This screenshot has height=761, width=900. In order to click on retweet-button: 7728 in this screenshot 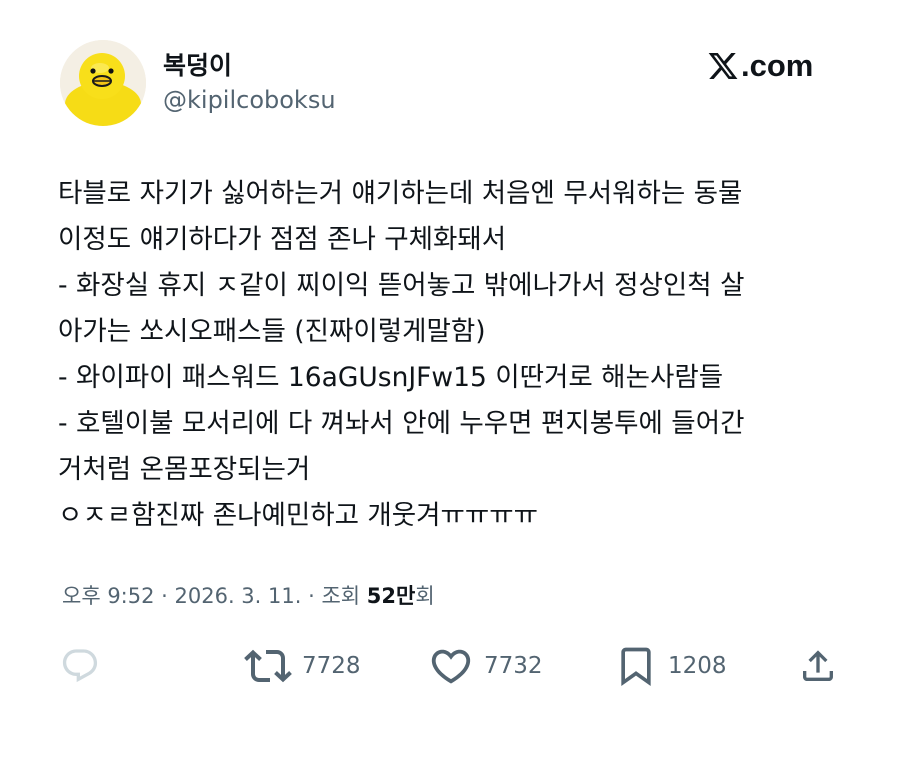, I will do `click(302, 666)`.